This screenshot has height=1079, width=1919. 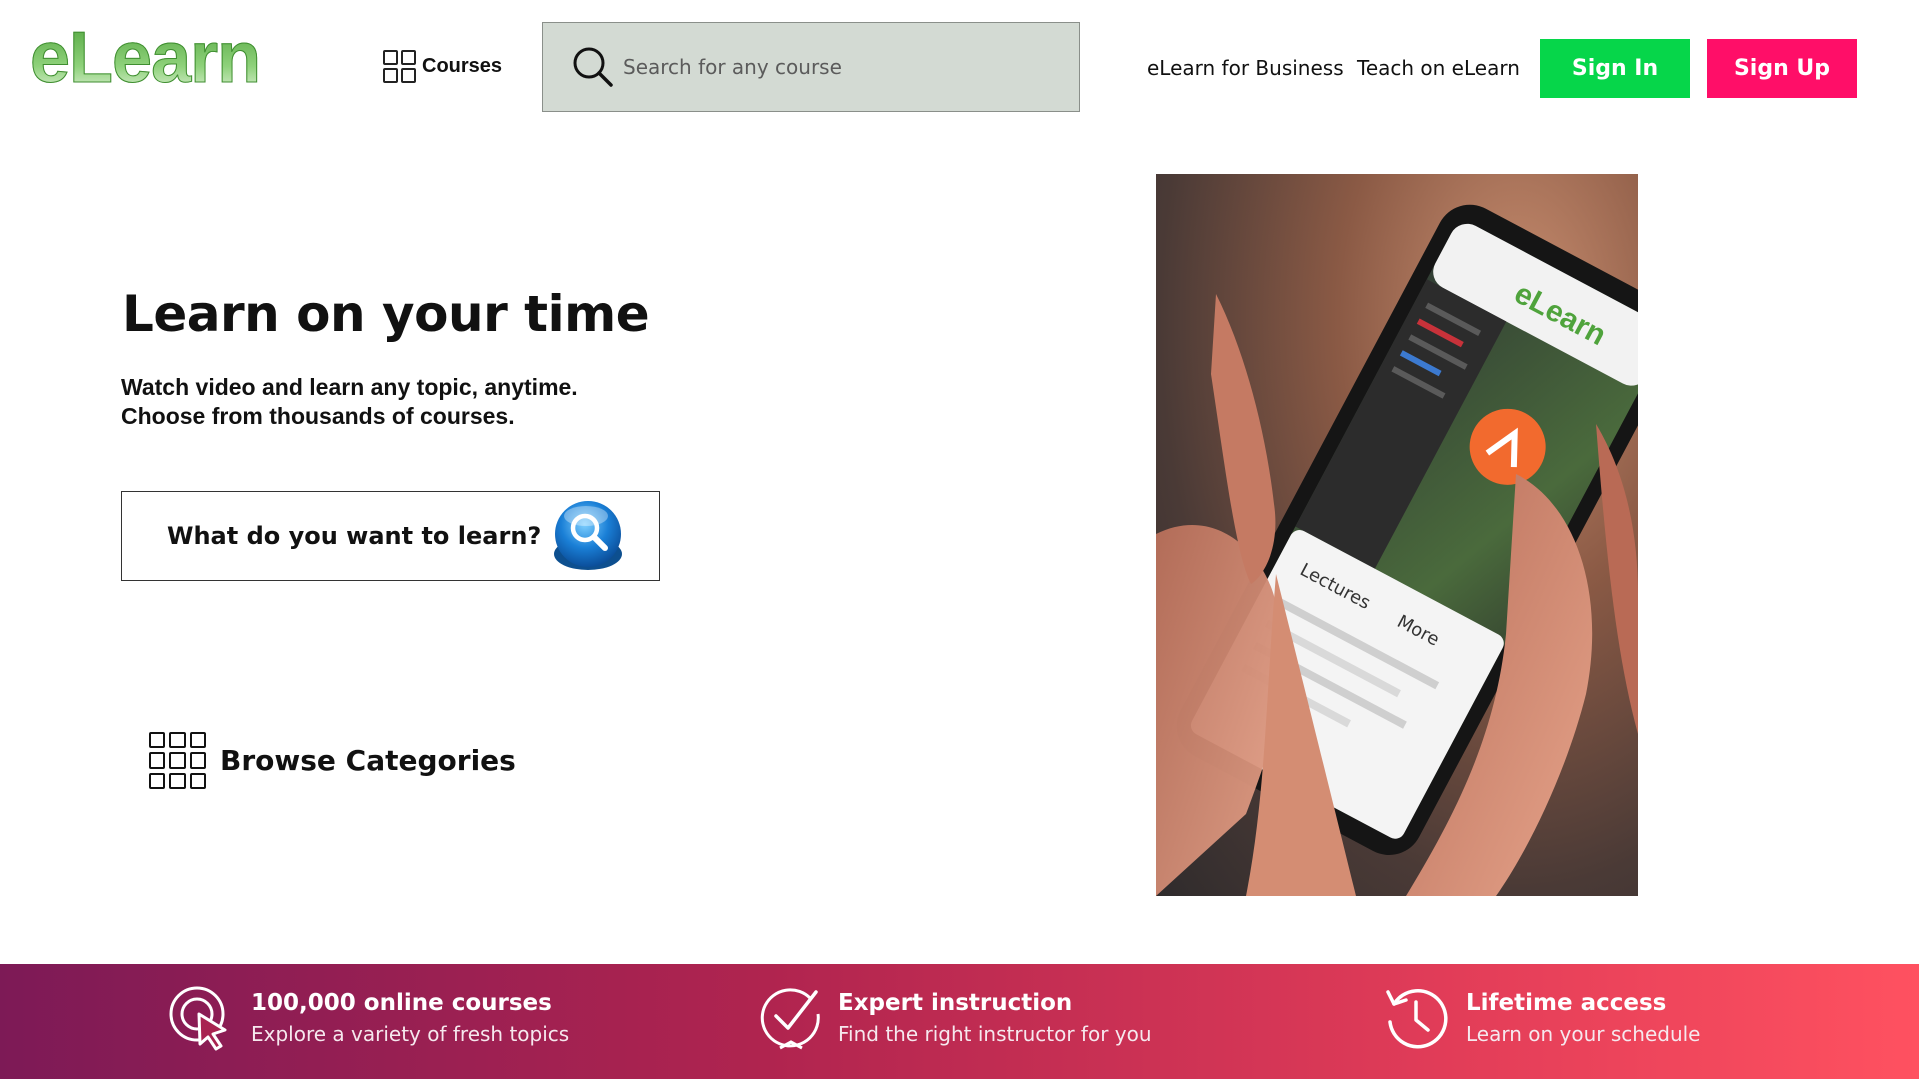 What do you see at coordinates (145, 62) in the screenshot?
I see `elearn-logo: eLearn` at bounding box center [145, 62].